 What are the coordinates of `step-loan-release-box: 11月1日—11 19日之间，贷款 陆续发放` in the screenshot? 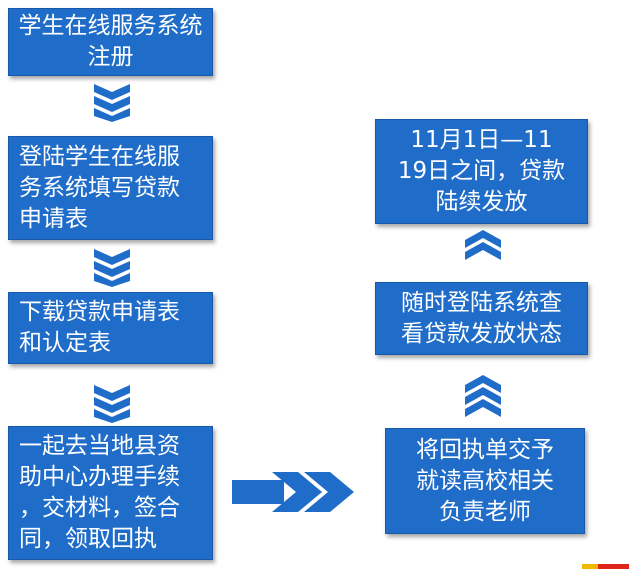 It's located at (481, 171).